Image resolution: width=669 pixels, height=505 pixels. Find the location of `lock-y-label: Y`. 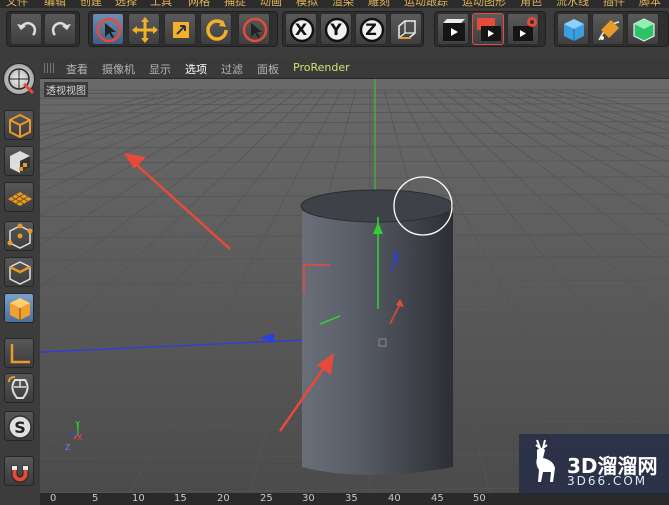

lock-y-label: Y is located at coordinates (336, 29).